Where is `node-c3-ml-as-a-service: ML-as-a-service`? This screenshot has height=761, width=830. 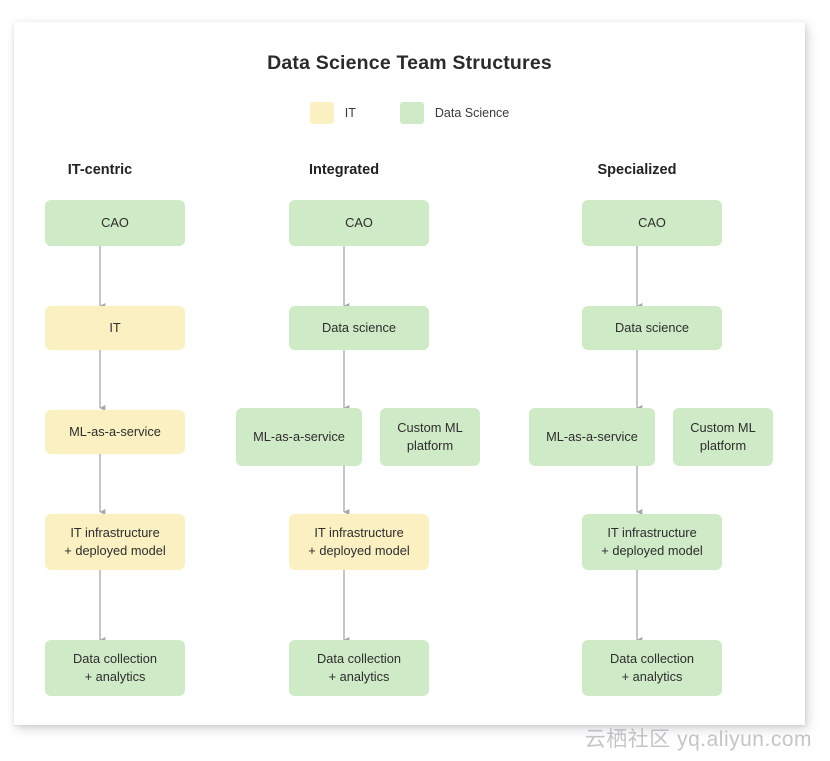 node-c3-ml-as-a-service: ML-as-a-service is located at coordinates (592, 437).